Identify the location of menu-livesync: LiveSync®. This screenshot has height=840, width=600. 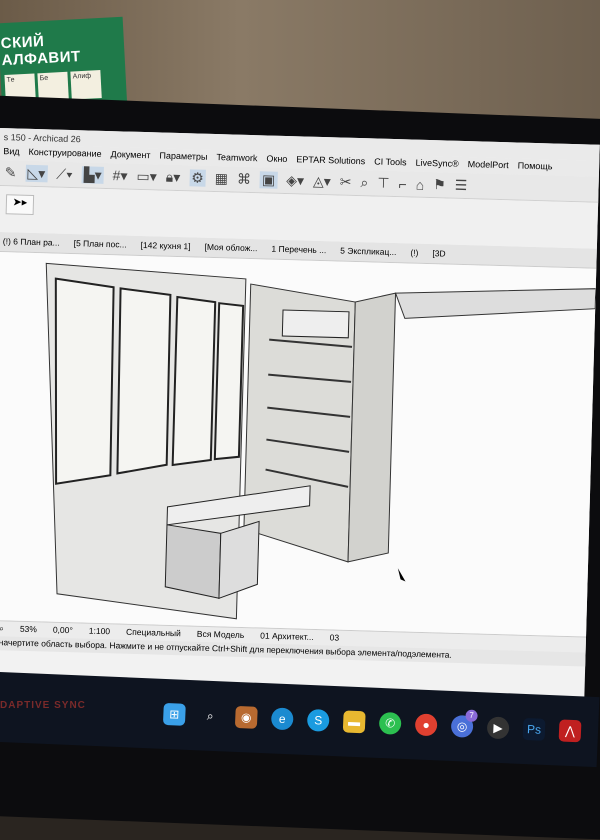
(436, 164).